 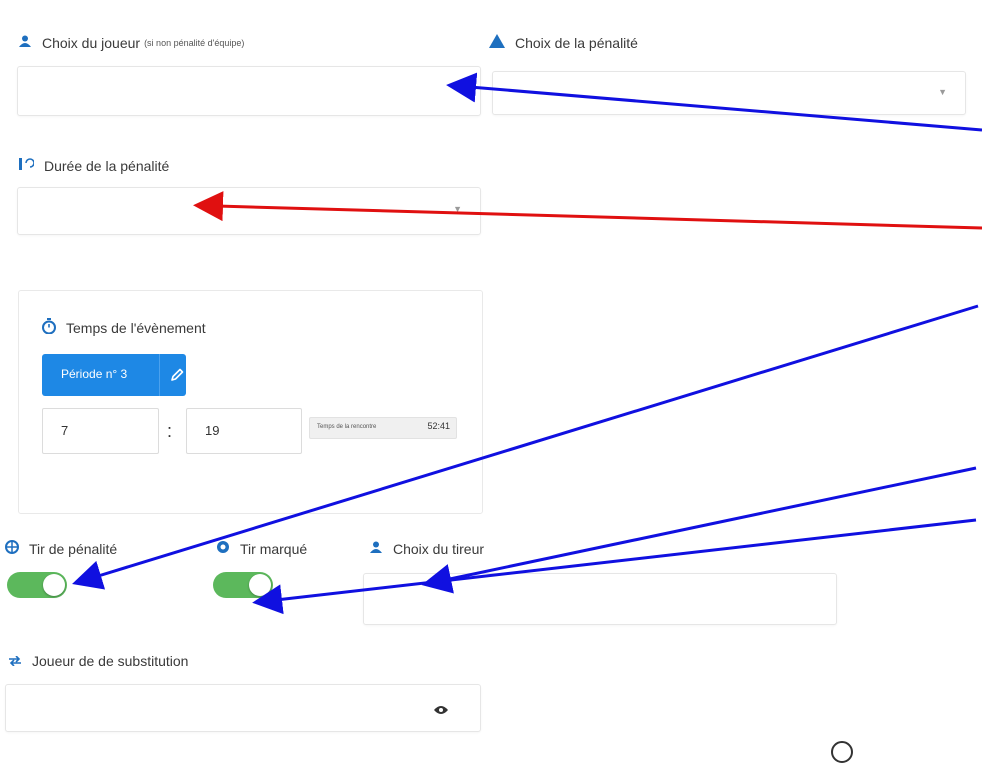 I want to click on penalty-shot-label: Tir de pénalité, so click(x=61, y=548).